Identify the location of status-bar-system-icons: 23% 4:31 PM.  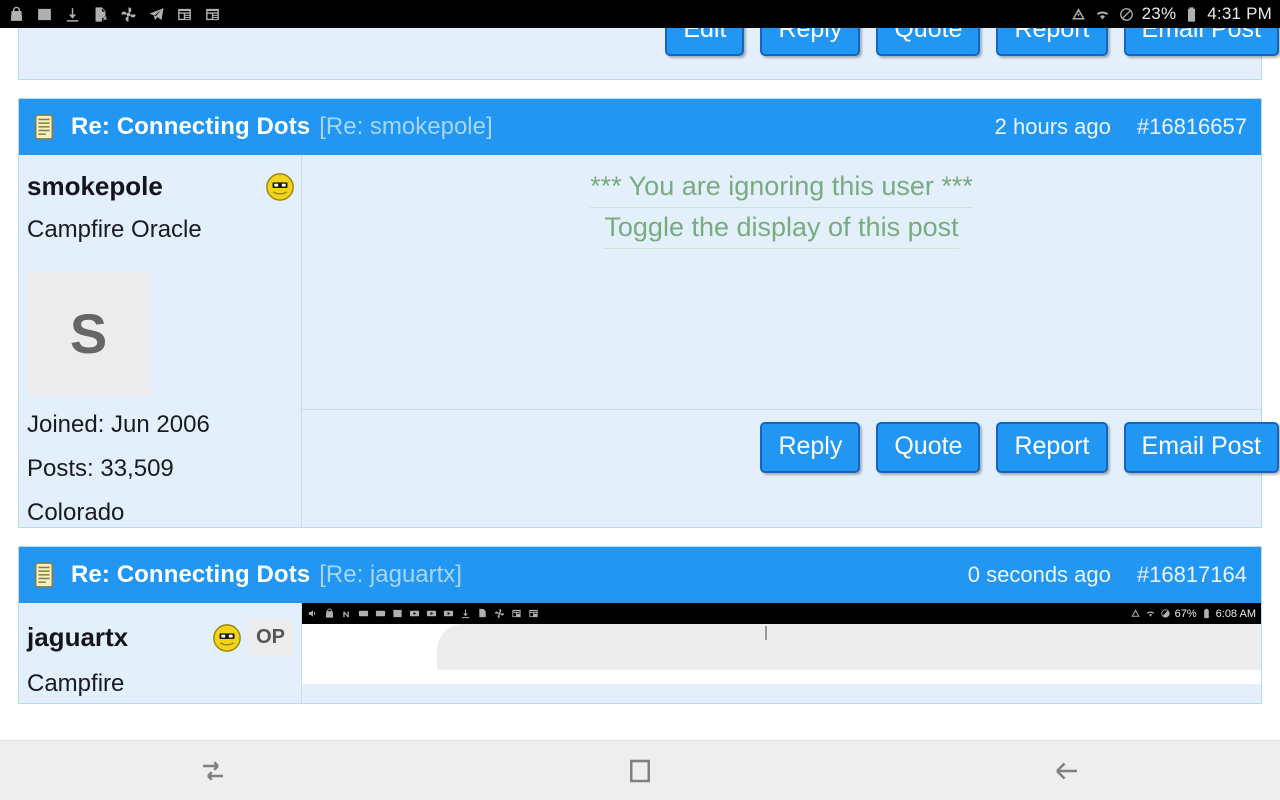
(1171, 14).